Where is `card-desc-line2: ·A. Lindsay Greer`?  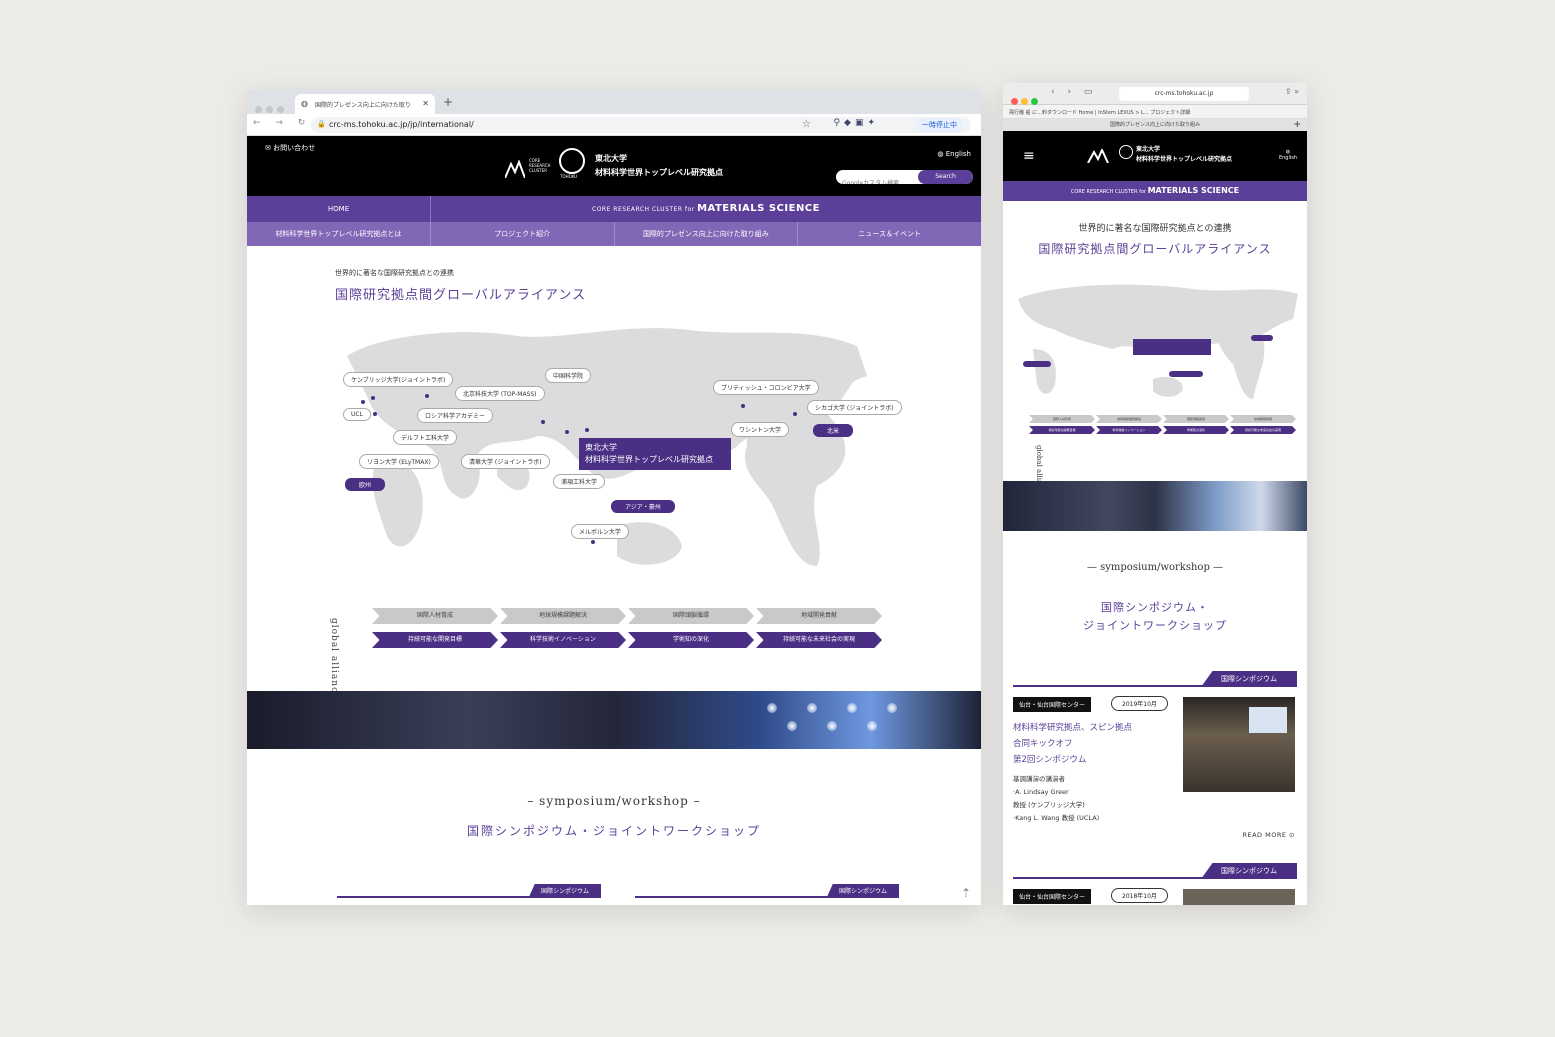
card-desc-line2: ·A. Lindsay Greer is located at coordinates (1041, 792).